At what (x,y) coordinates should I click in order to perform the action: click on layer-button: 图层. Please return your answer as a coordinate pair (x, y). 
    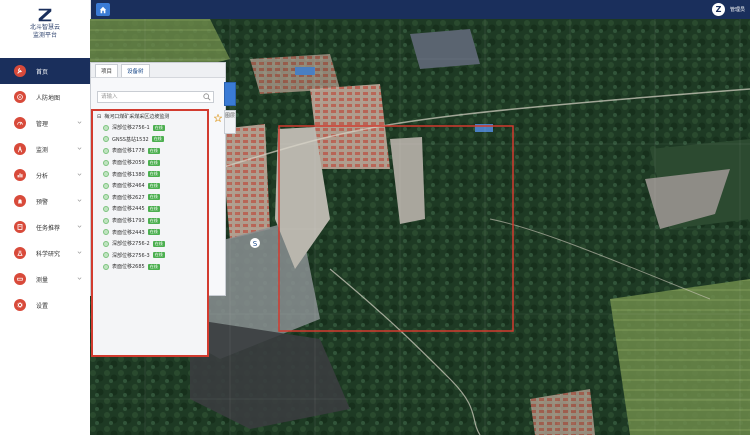
    Looking at the image, I should click on (230, 122).